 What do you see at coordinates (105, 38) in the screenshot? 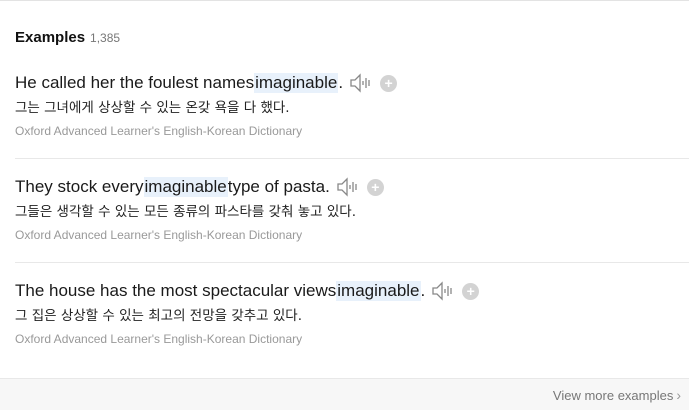
I see `examples-count: 1,385` at bounding box center [105, 38].